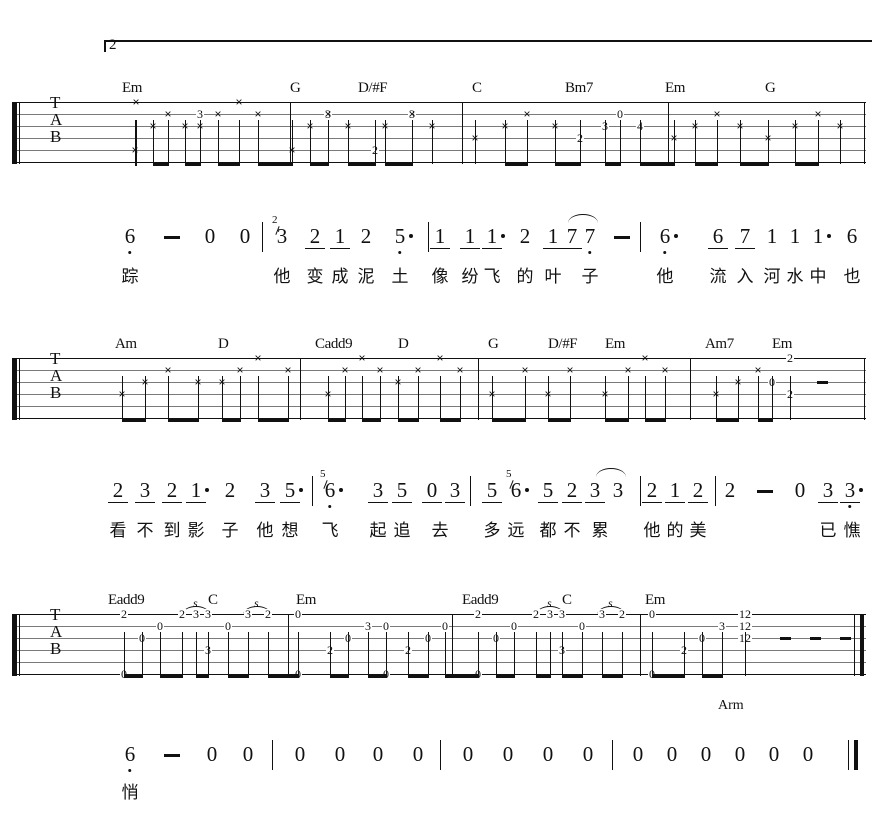 This screenshot has height=816, width=874. What do you see at coordinates (572, 531) in the screenshot?
I see `lyric-syllable: 不` at bounding box center [572, 531].